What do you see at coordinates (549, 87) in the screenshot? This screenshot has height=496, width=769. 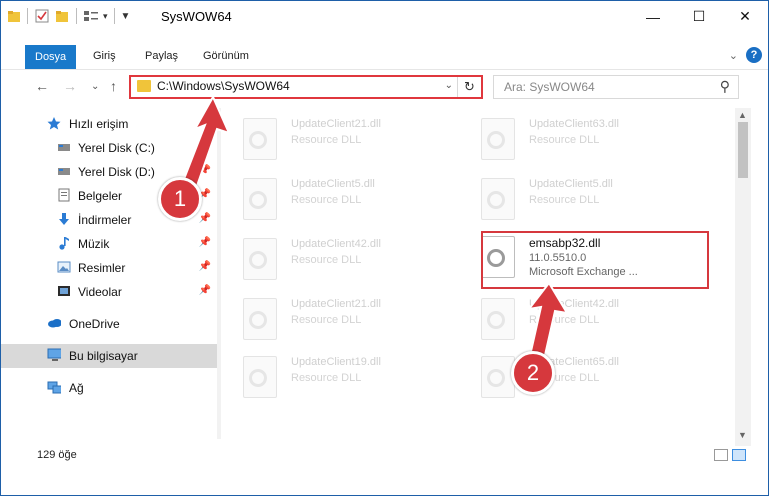 I see `search-placeholder: Ara: SysWOW64` at bounding box center [549, 87].